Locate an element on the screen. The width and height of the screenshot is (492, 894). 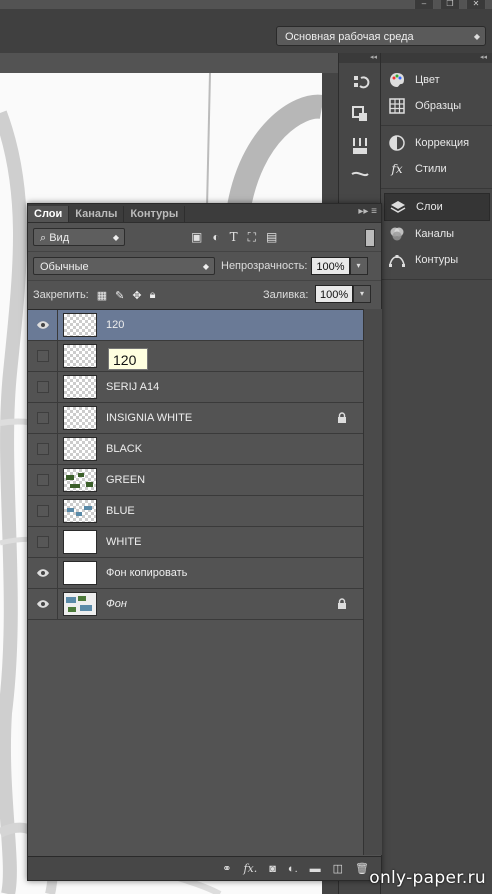
layer-name: BLACK is located at coordinates (124, 449).